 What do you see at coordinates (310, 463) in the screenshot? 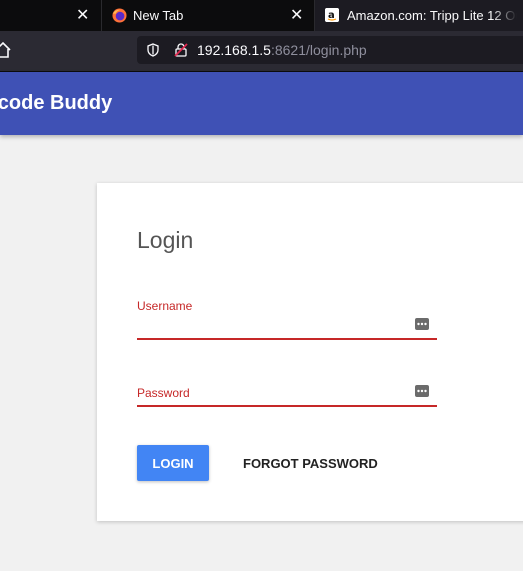
I see `forgot-password-button: FORGOT PASSWORD` at bounding box center [310, 463].